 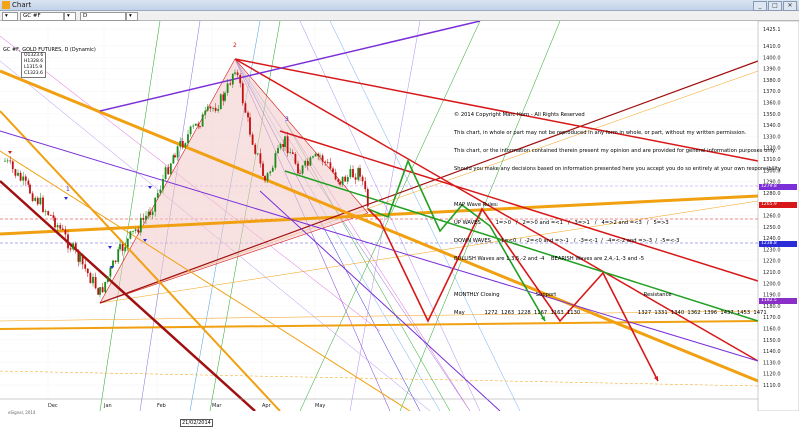 I want to click on symbol-input: GC #F, so click(x=42, y=16).